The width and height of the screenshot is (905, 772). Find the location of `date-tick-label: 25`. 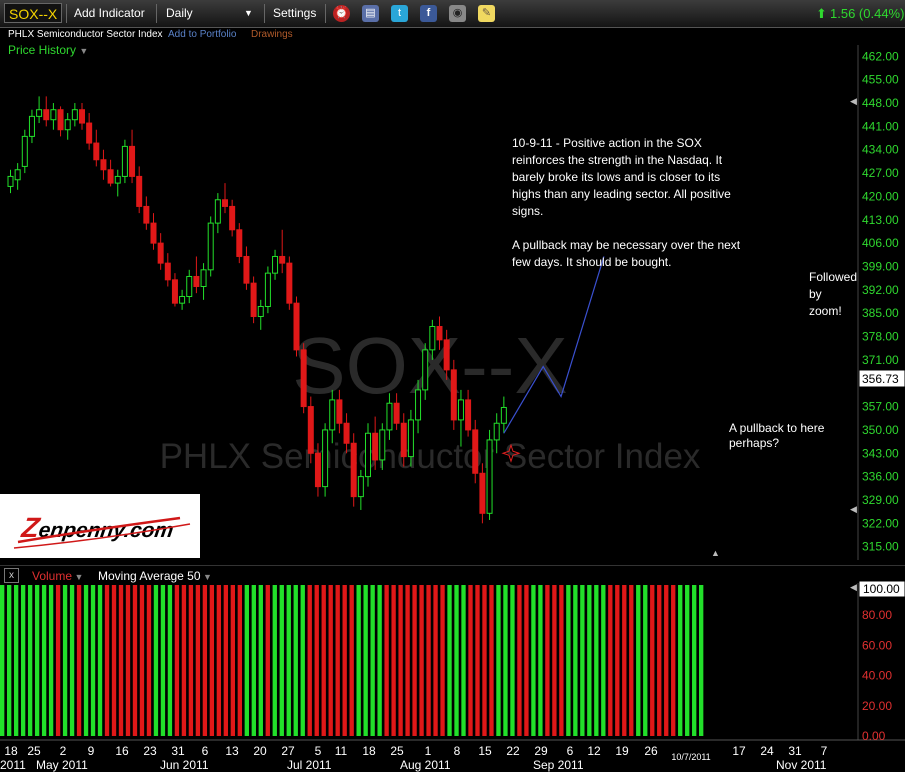

date-tick-label: 25 is located at coordinates (397, 751).